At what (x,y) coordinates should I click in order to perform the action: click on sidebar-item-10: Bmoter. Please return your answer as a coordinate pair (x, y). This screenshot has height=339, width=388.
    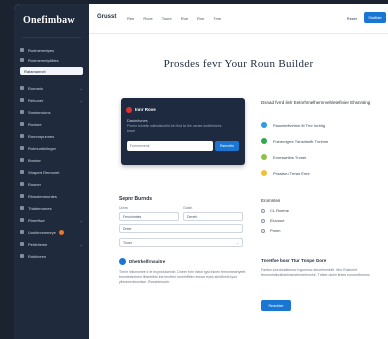
    Looking at the image, I should click on (51, 160).